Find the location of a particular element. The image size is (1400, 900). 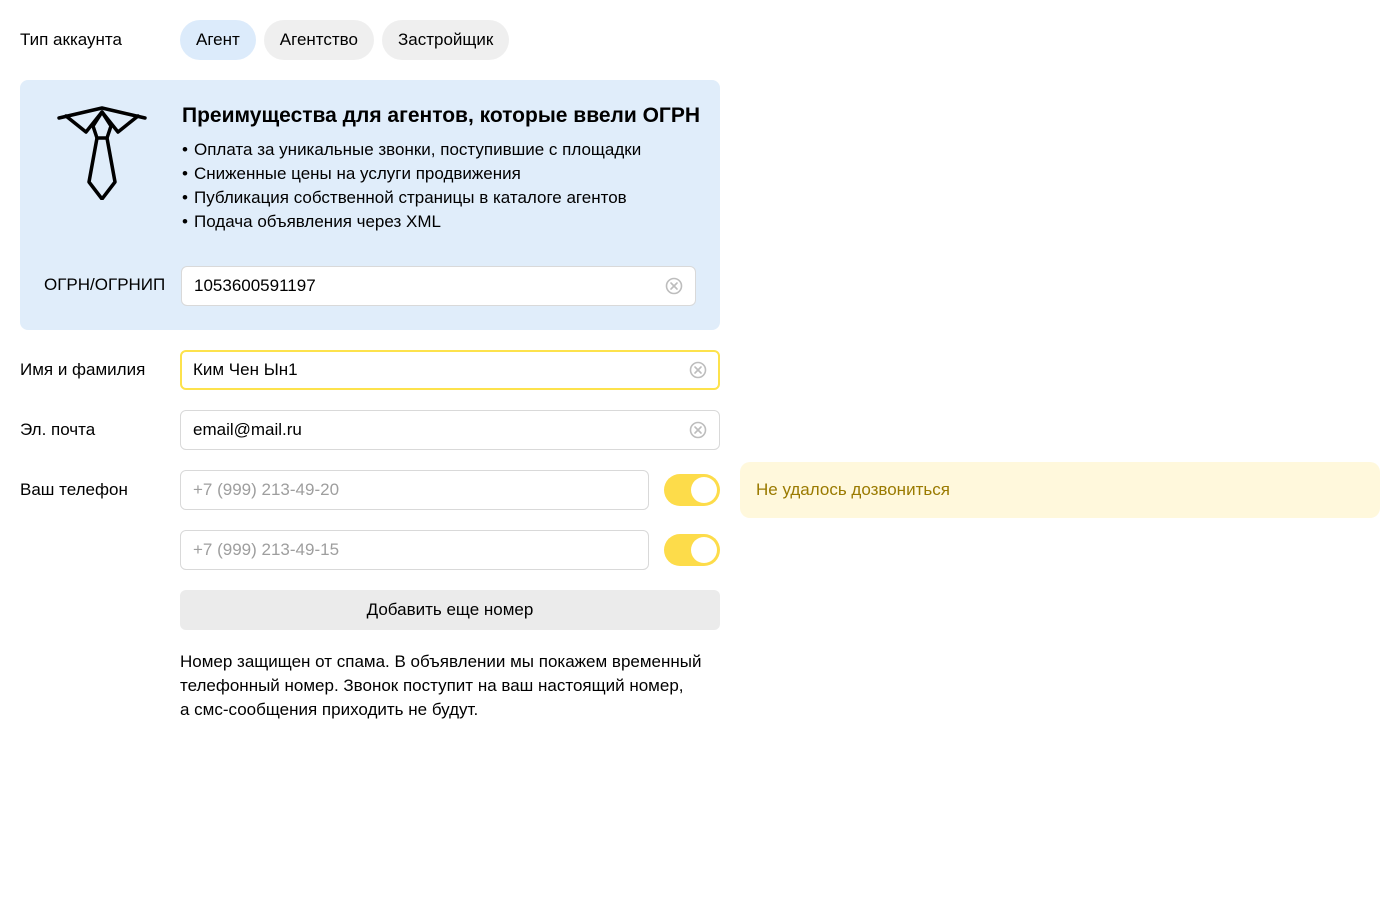

tie-icon is located at coordinates (102, 153).